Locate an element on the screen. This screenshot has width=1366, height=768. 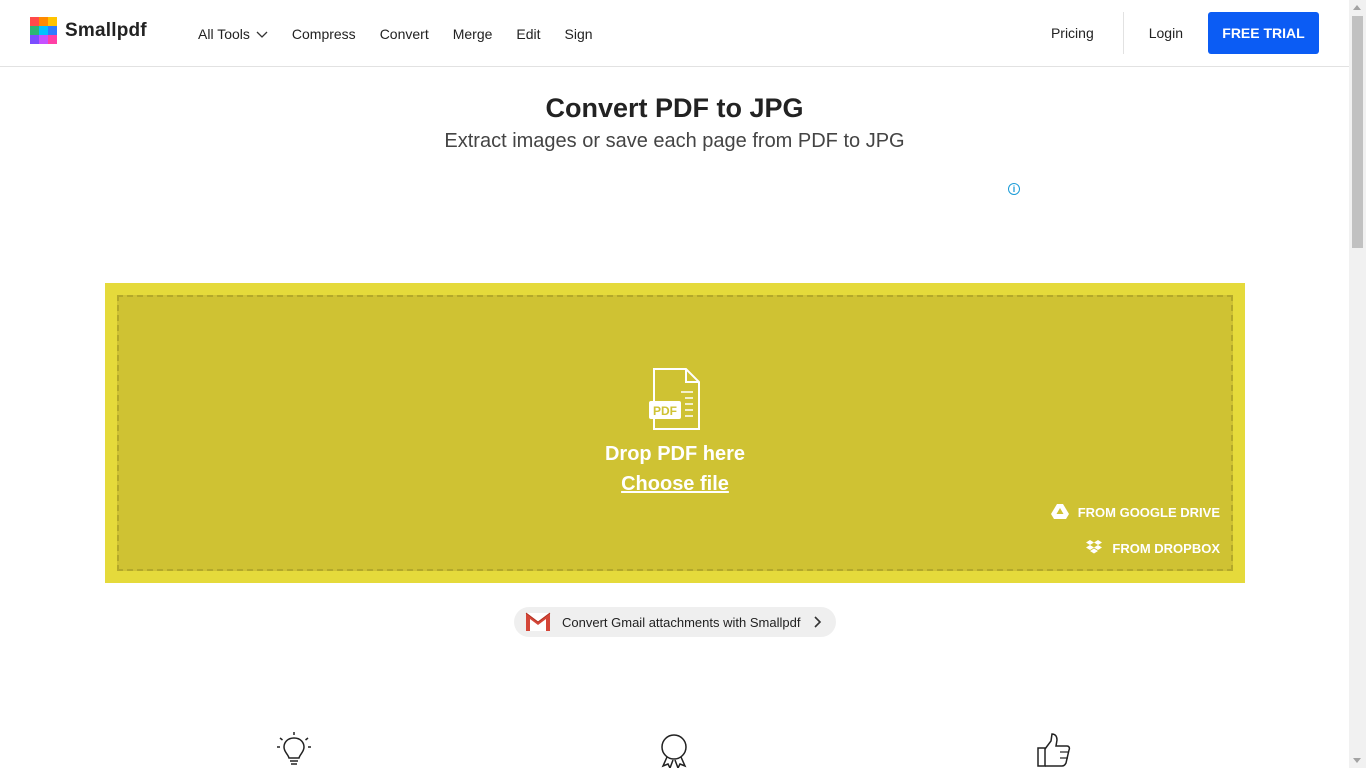
nav-all-tools-label: All Tools is located at coordinates (224, 33).